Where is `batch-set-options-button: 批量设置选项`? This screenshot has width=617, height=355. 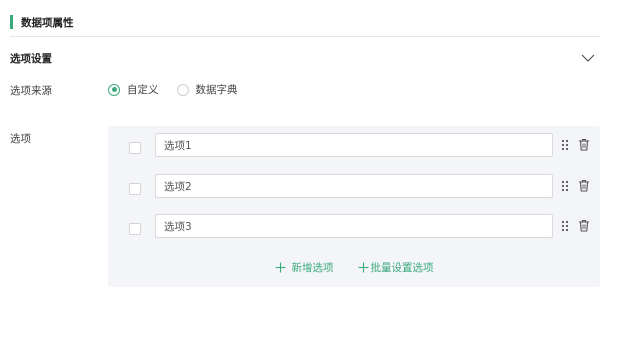
batch-set-options-button: 批量设置选项 is located at coordinates (396, 267).